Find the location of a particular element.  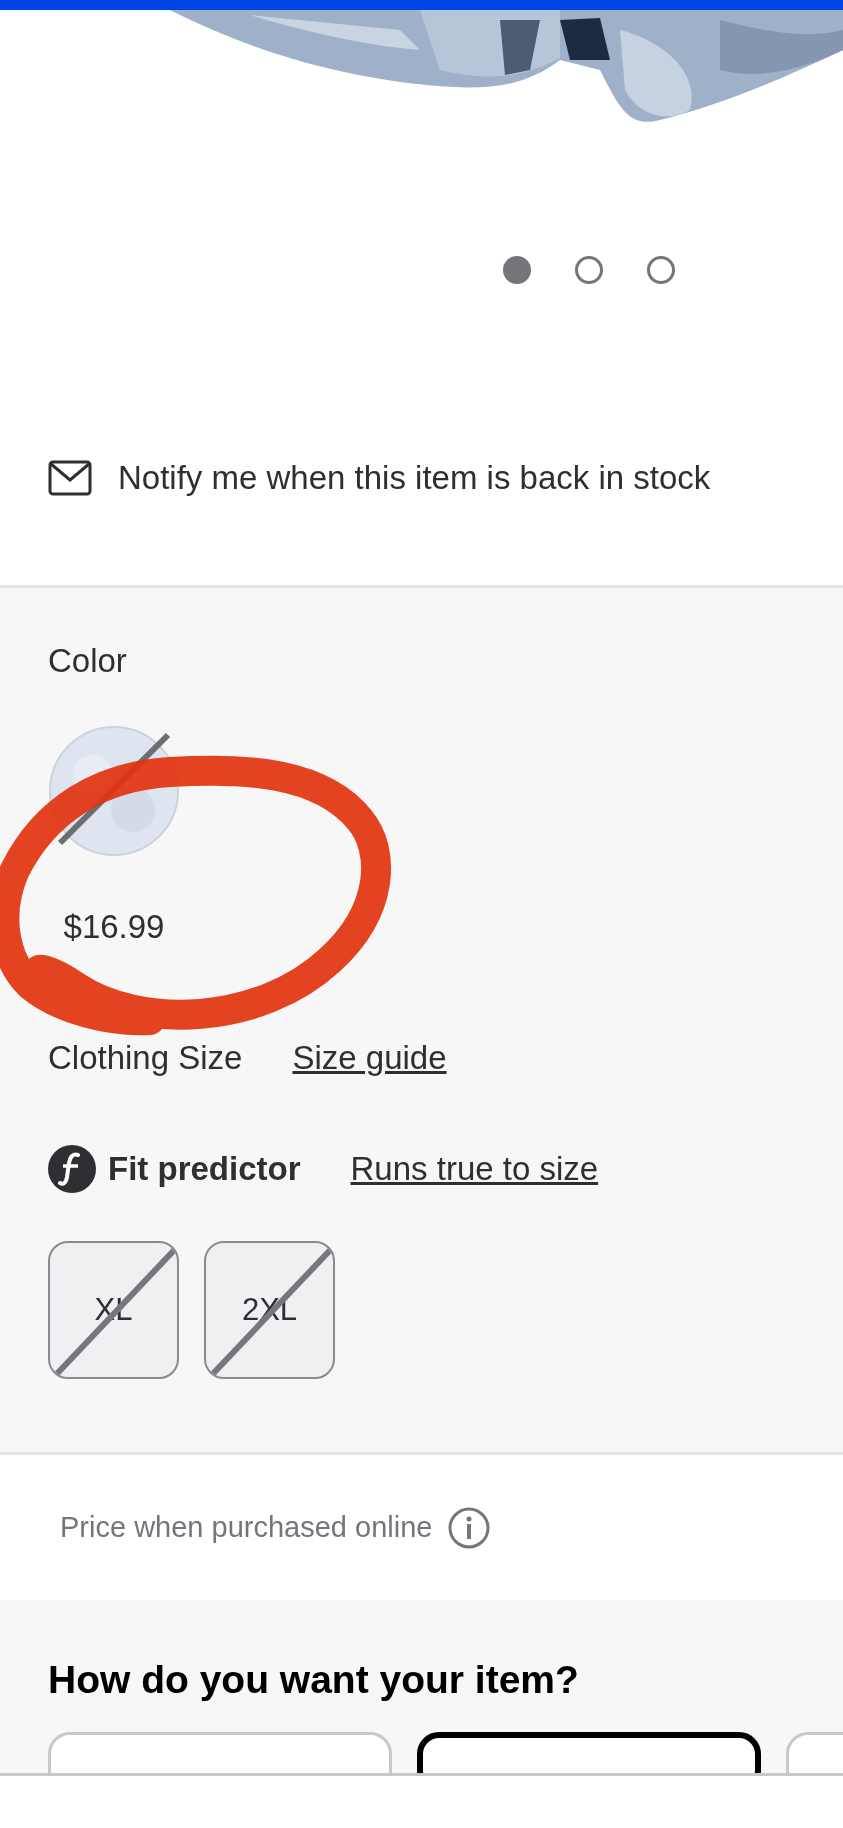

size-label: Clothing Size is located at coordinates (145, 1058).